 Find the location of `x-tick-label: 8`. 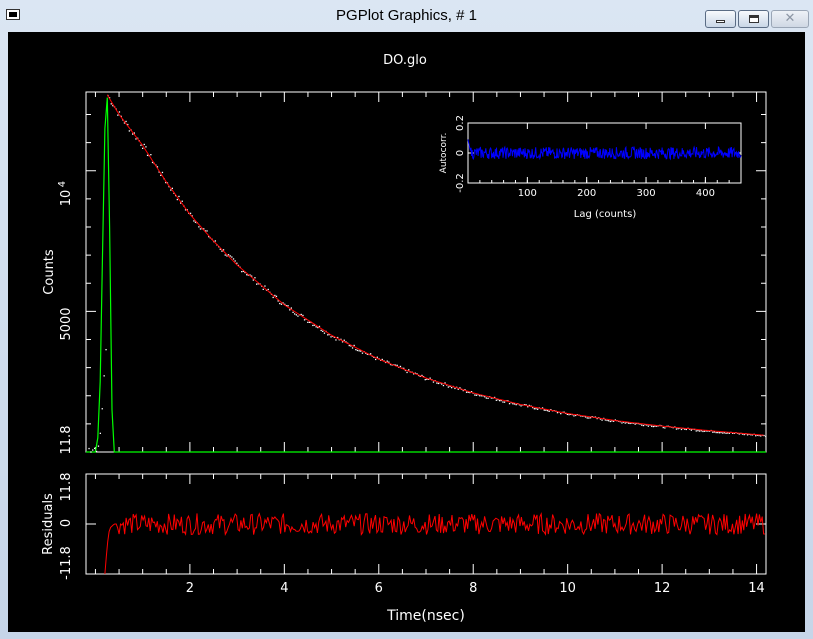

x-tick-label: 8 is located at coordinates (473, 588).